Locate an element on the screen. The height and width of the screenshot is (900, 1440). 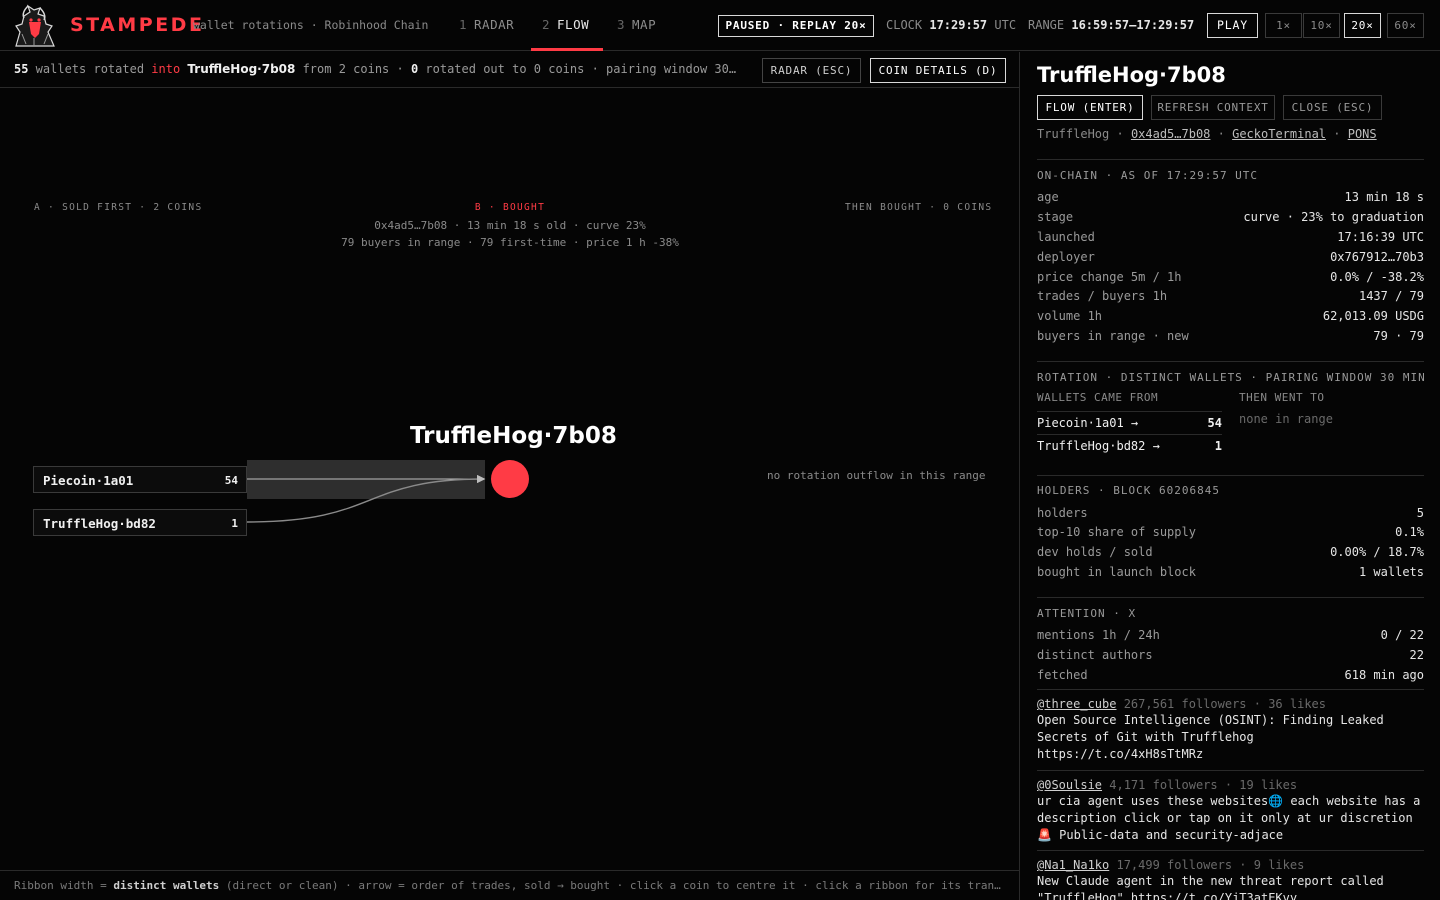
onchain-row-trades: trades / buyers 1h 1437 / 79 is located at coordinates (1230, 296).